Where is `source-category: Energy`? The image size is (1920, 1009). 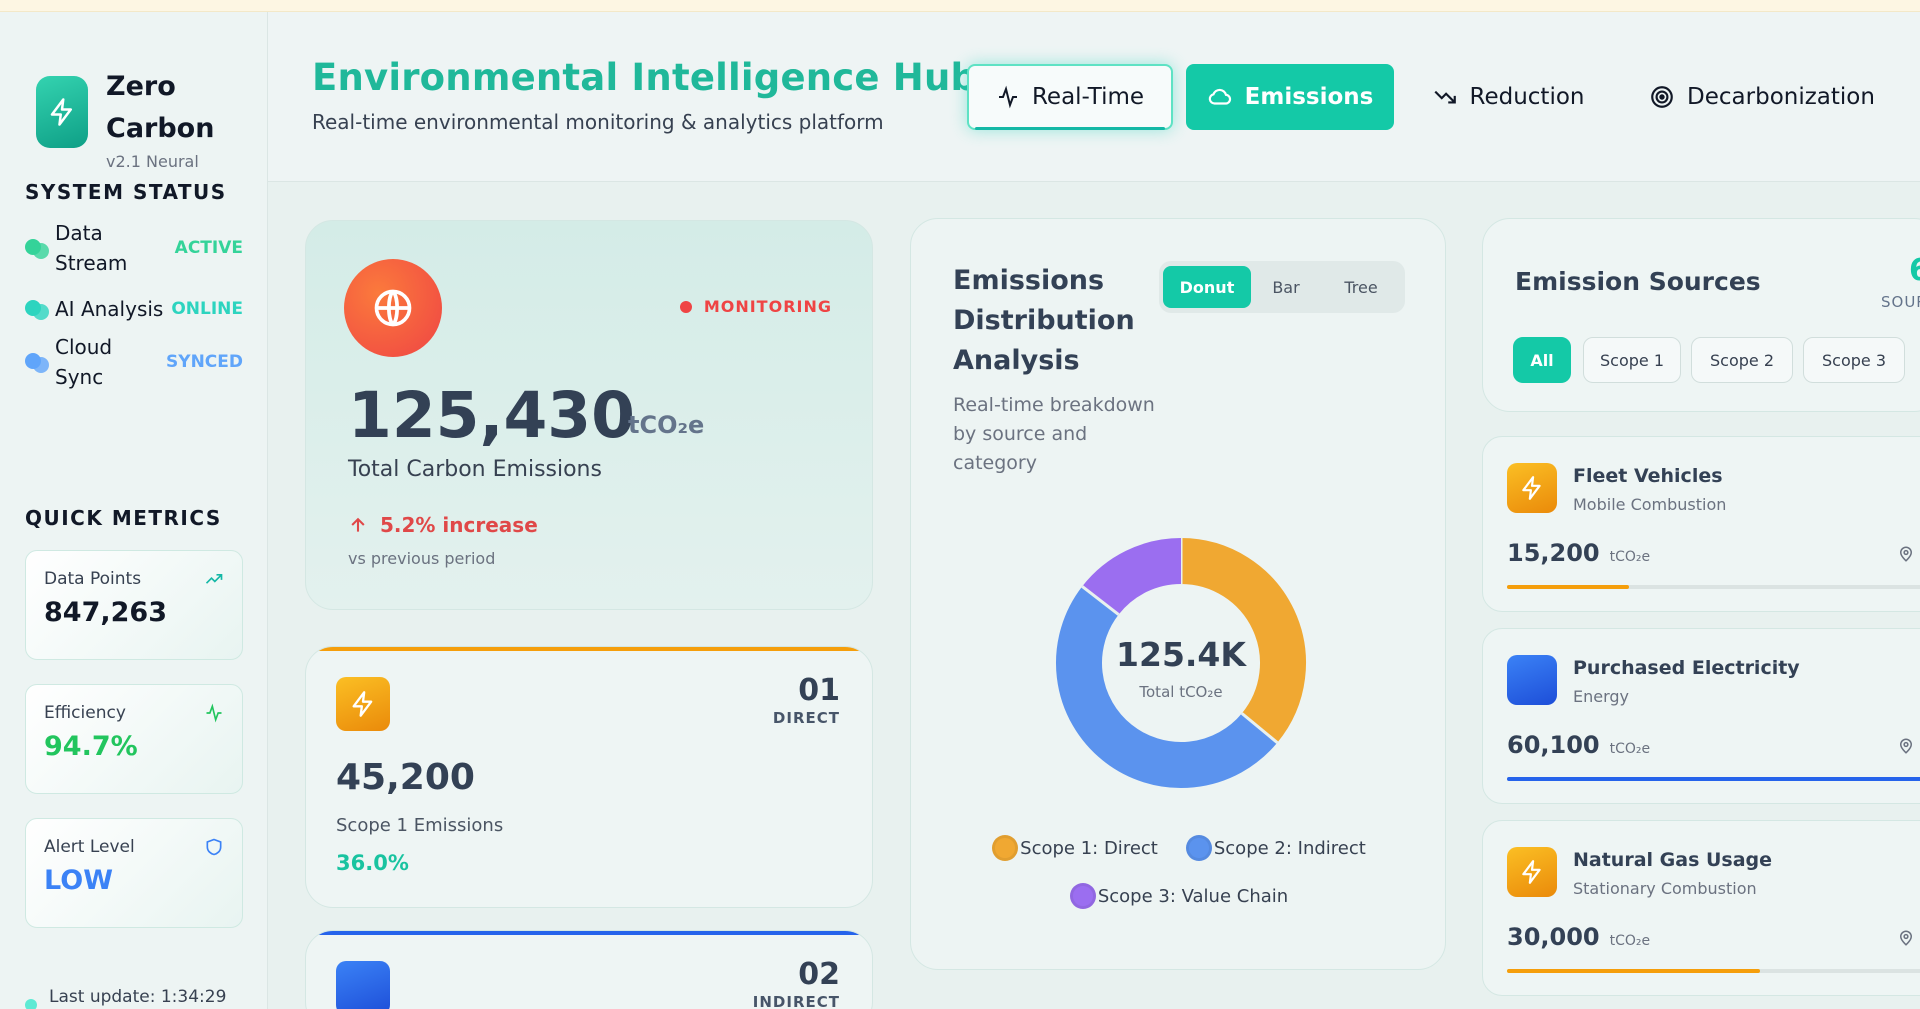
source-category: Energy is located at coordinates (1601, 696).